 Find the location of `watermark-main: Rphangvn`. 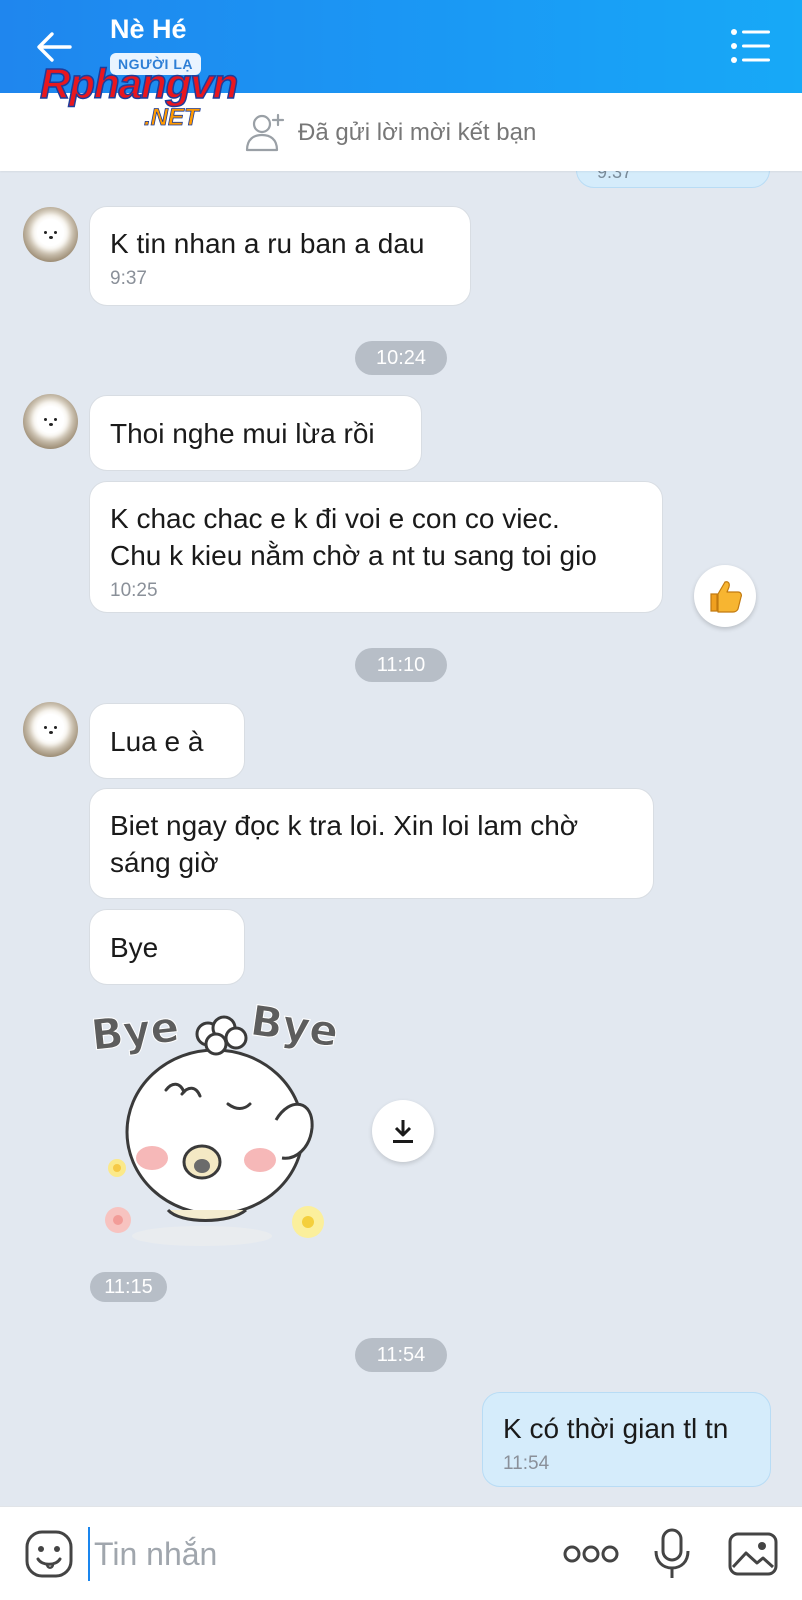

watermark-main: Rphangvn is located at coordinates (139, 83).